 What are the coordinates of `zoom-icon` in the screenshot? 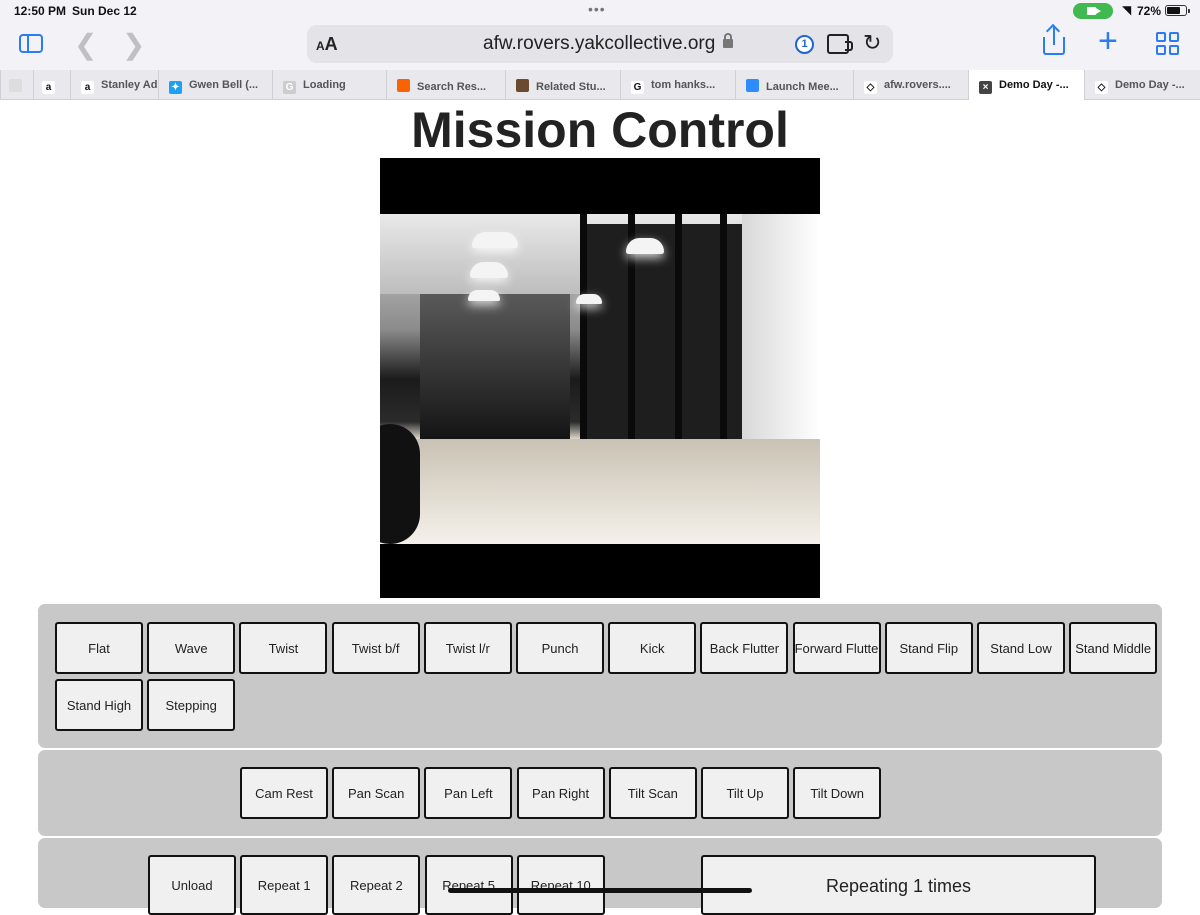 It's located at (752, 85).